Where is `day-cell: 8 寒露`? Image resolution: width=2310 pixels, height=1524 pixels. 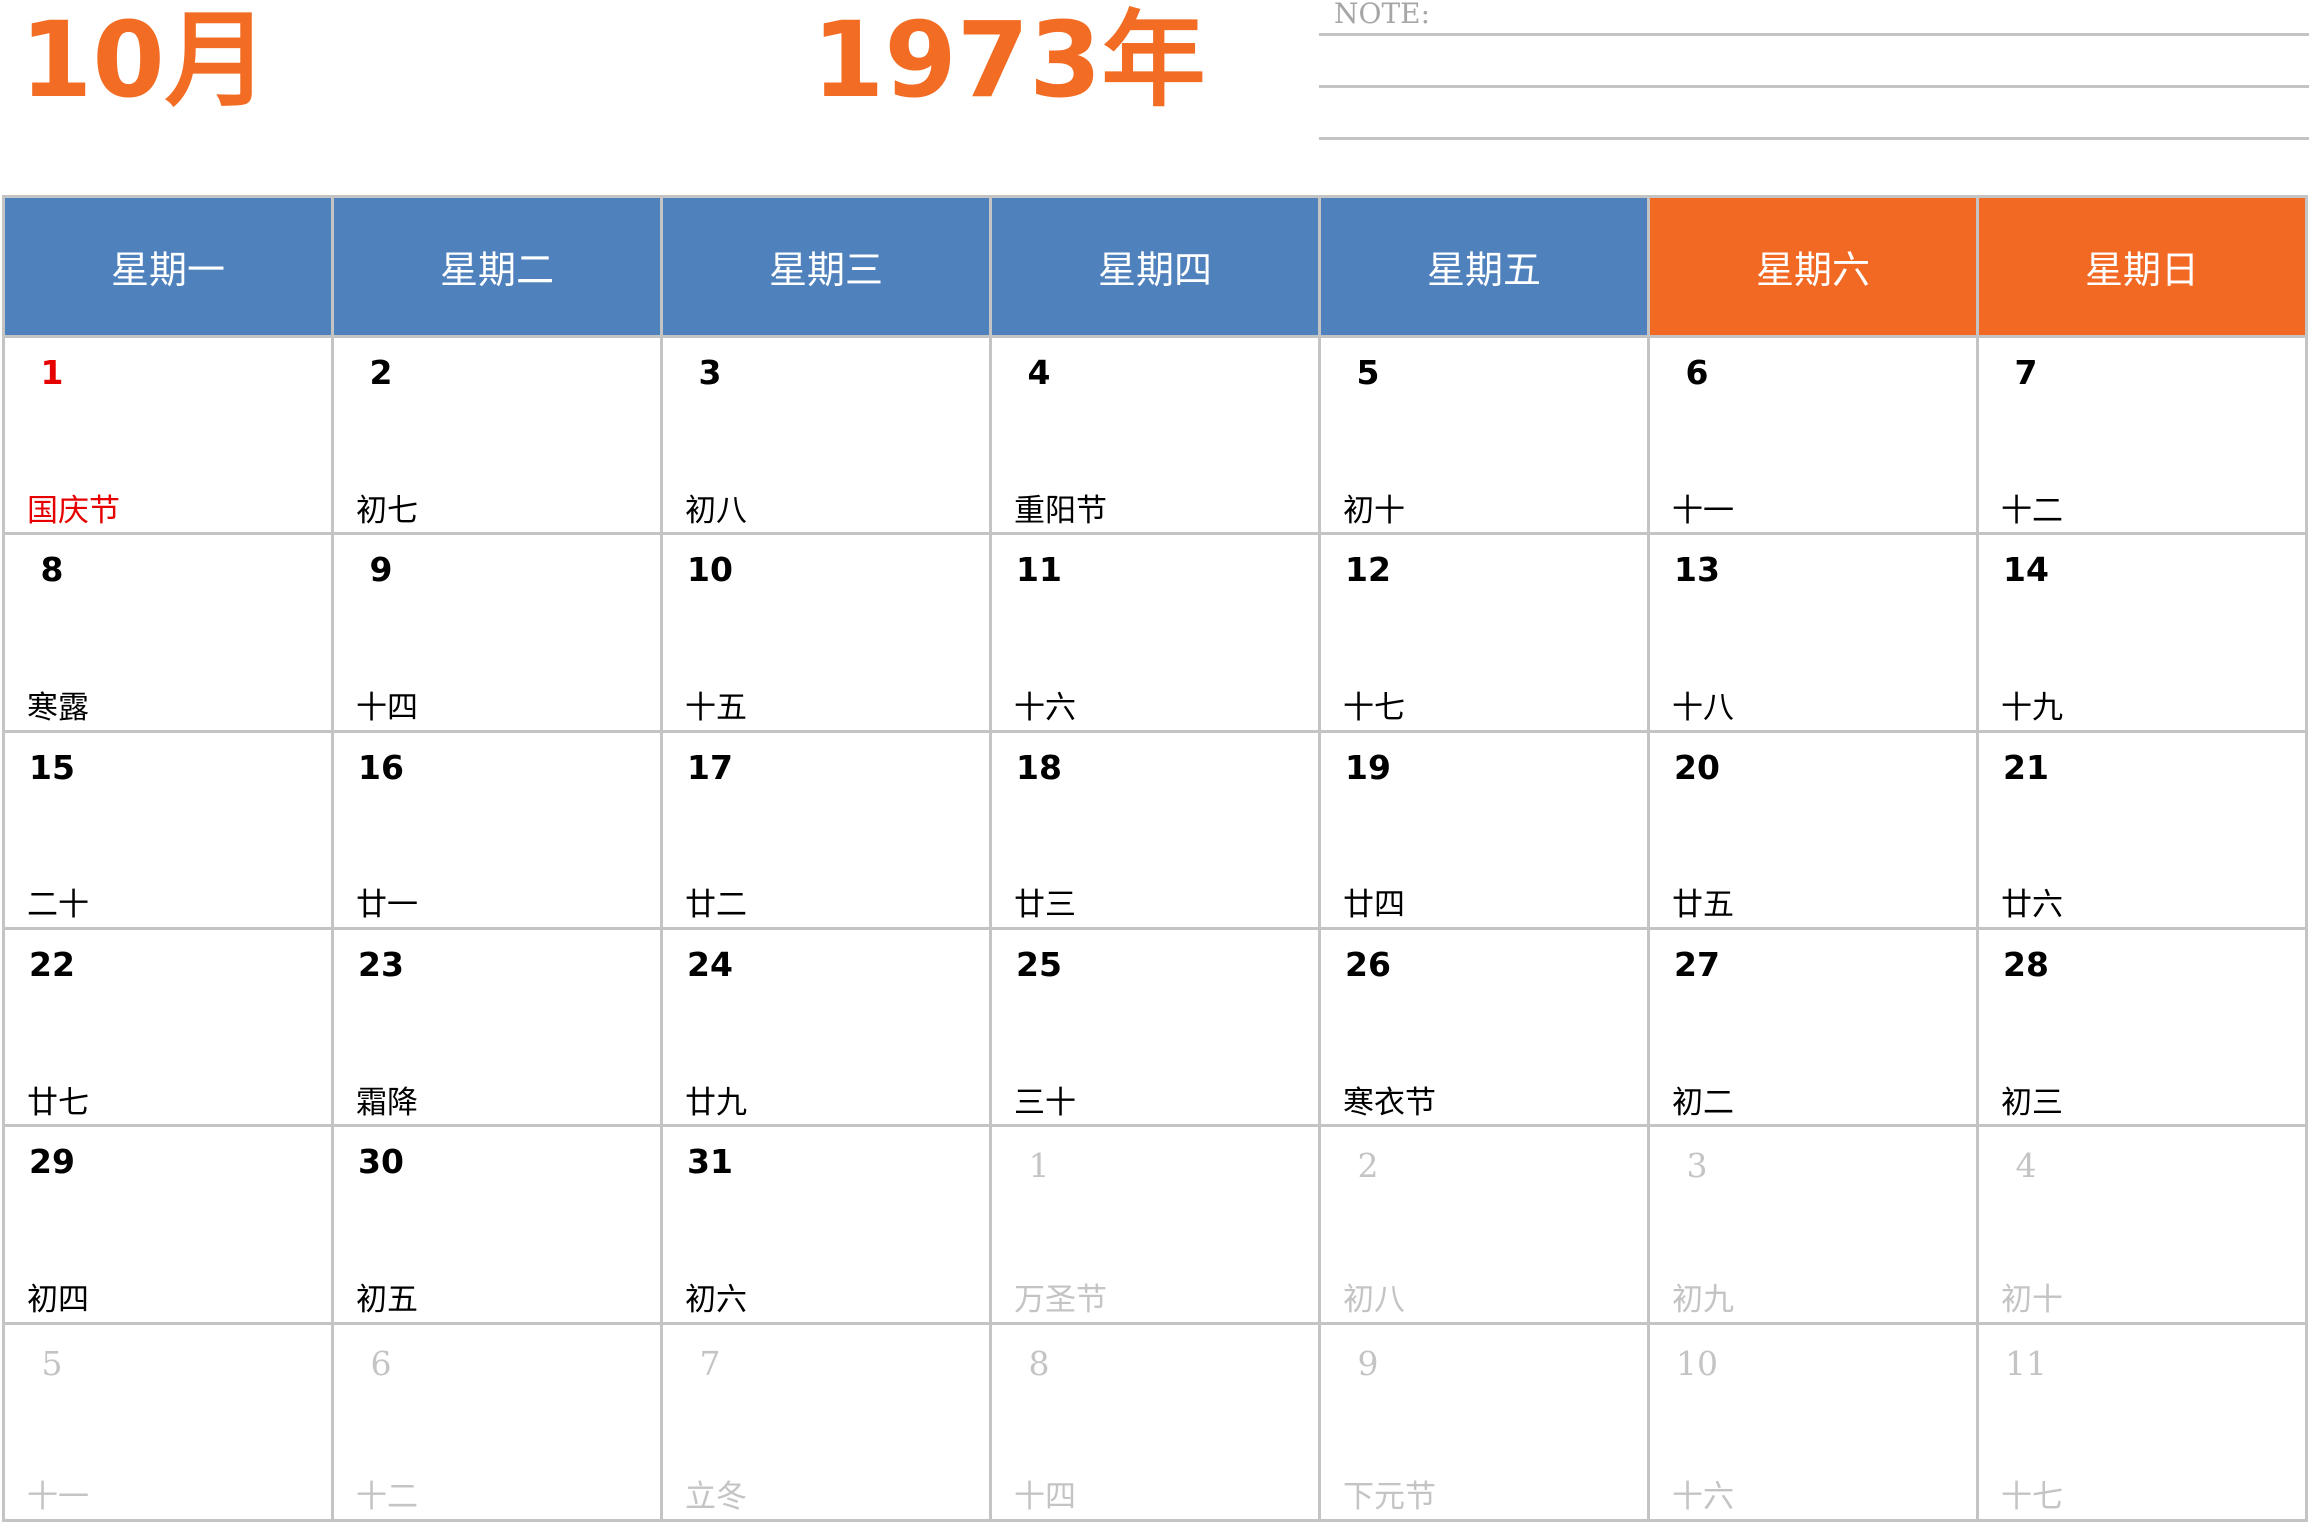 day-cell: 8 寒露 is located at coordinates (169, 634).